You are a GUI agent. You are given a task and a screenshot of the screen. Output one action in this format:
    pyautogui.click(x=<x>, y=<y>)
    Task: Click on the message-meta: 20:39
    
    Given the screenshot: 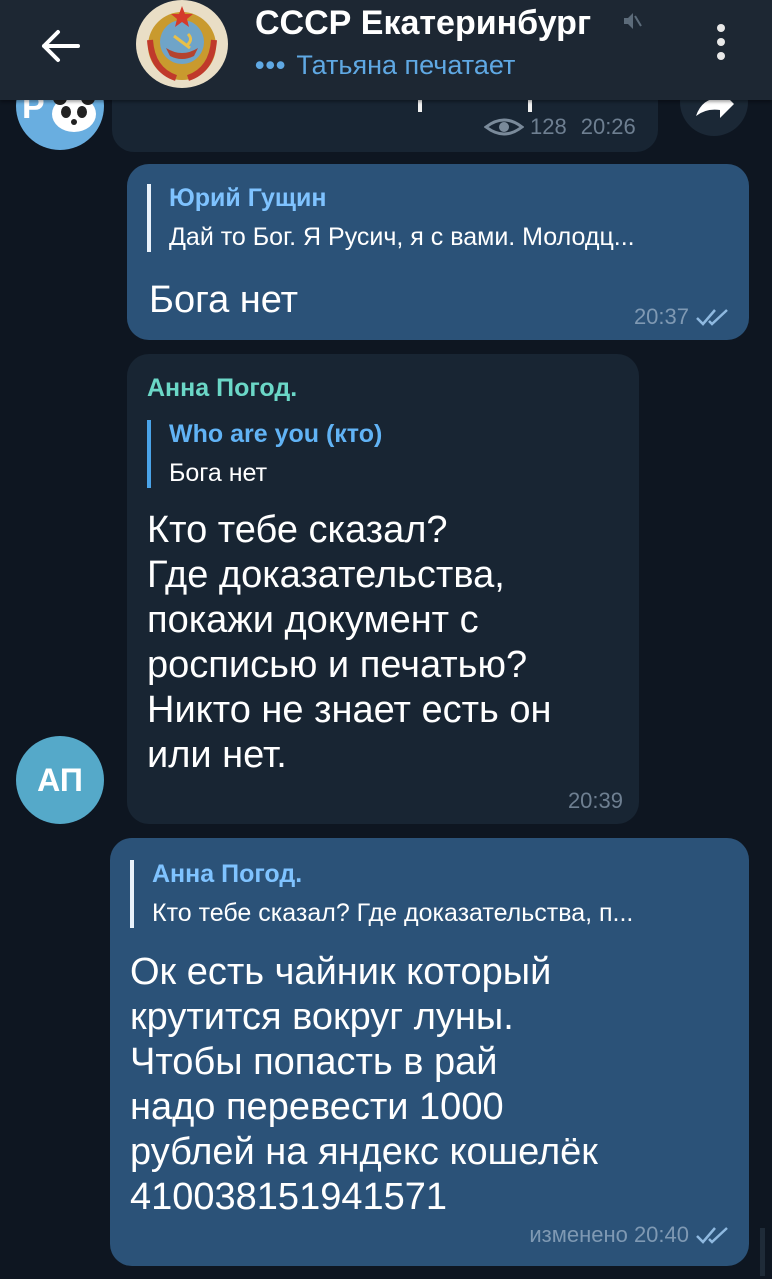 What is the action you would take?
    pyautogui.click(x=595, y=801)
    